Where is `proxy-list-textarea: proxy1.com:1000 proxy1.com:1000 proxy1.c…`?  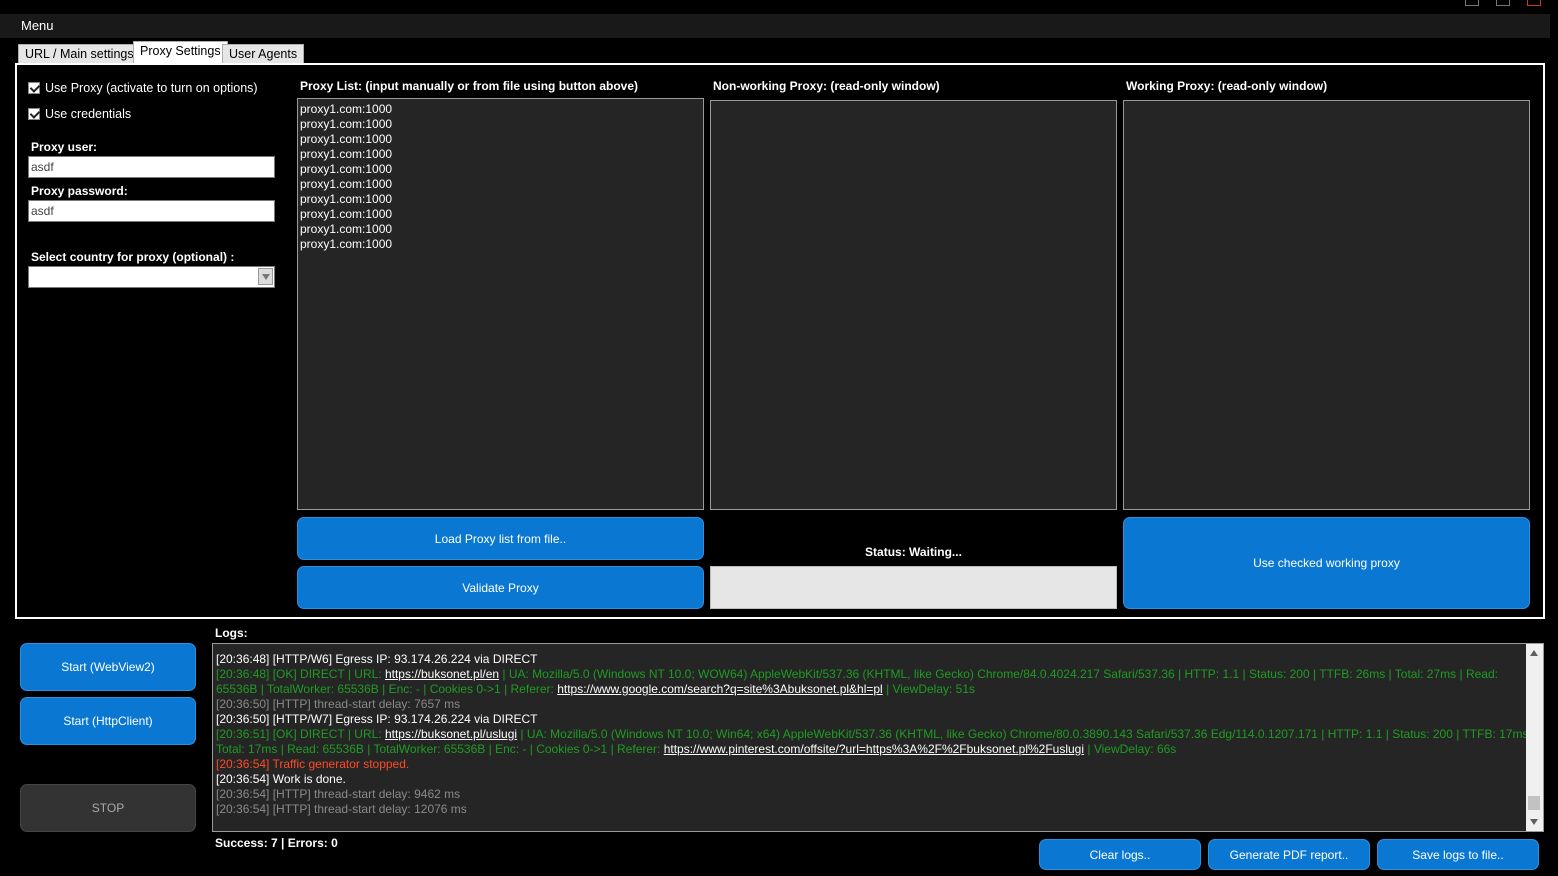 proxy-list-textarea: proxy1.com:1000 proxy1.com:1000 proxy1.c… is located at coordinates (500, 304).